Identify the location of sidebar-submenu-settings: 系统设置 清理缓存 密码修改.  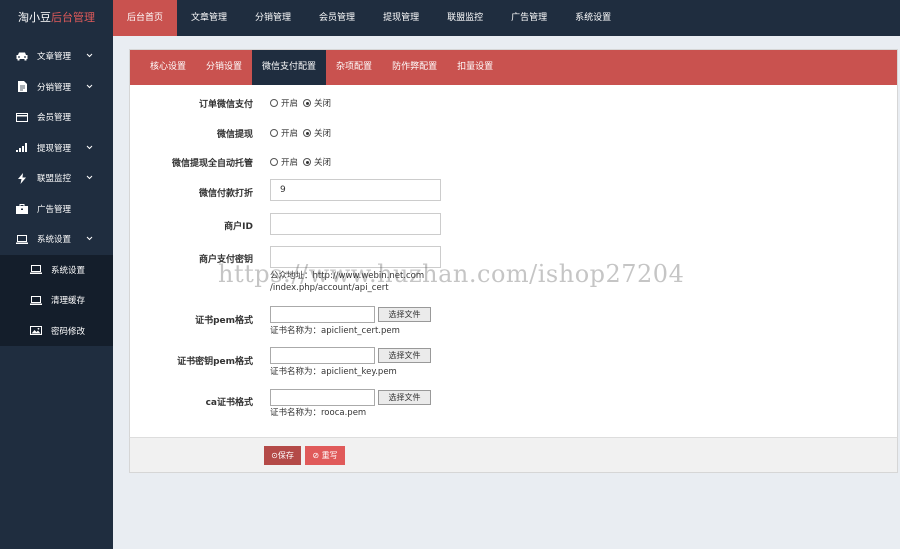
(56, 300).